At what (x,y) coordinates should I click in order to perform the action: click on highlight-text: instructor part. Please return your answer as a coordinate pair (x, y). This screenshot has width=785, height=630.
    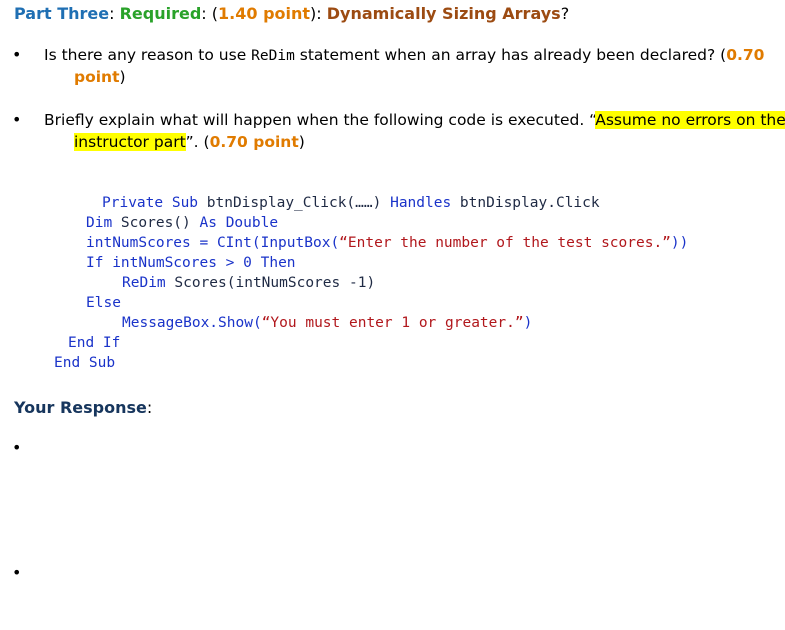
    Looking at the image, I should click on (130, 142).